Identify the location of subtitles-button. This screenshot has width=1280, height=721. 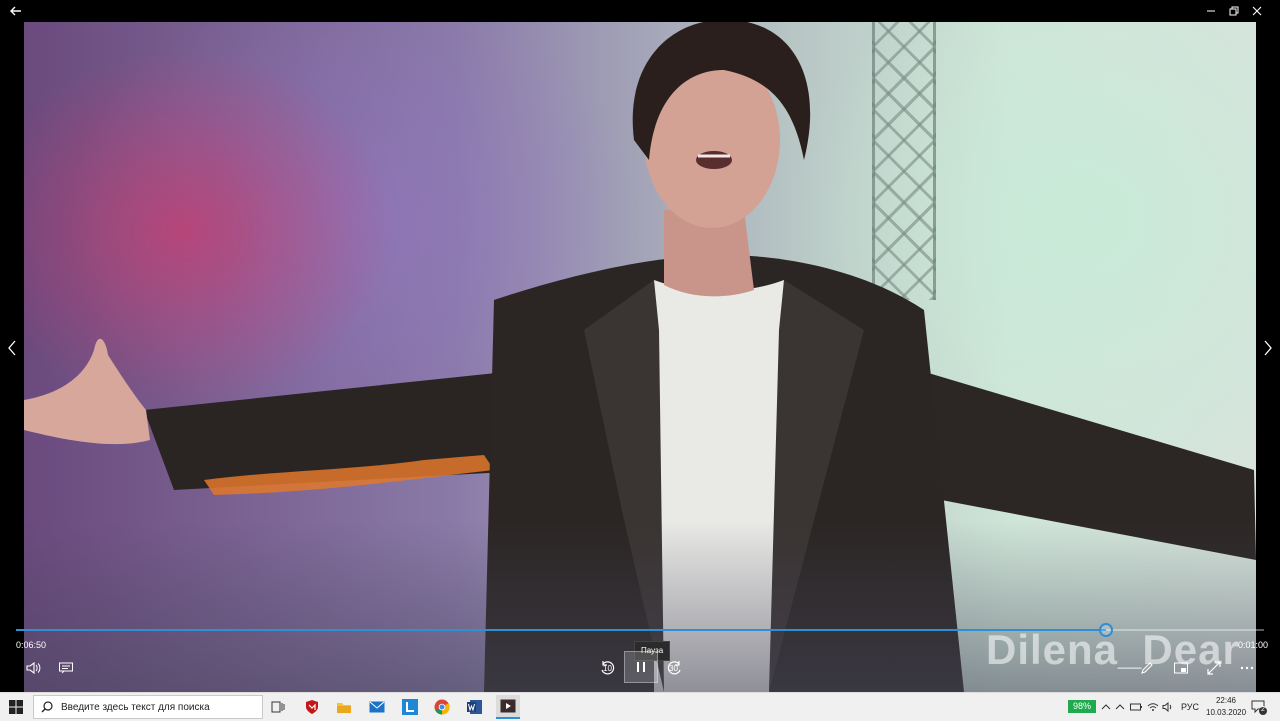
(66, 668).